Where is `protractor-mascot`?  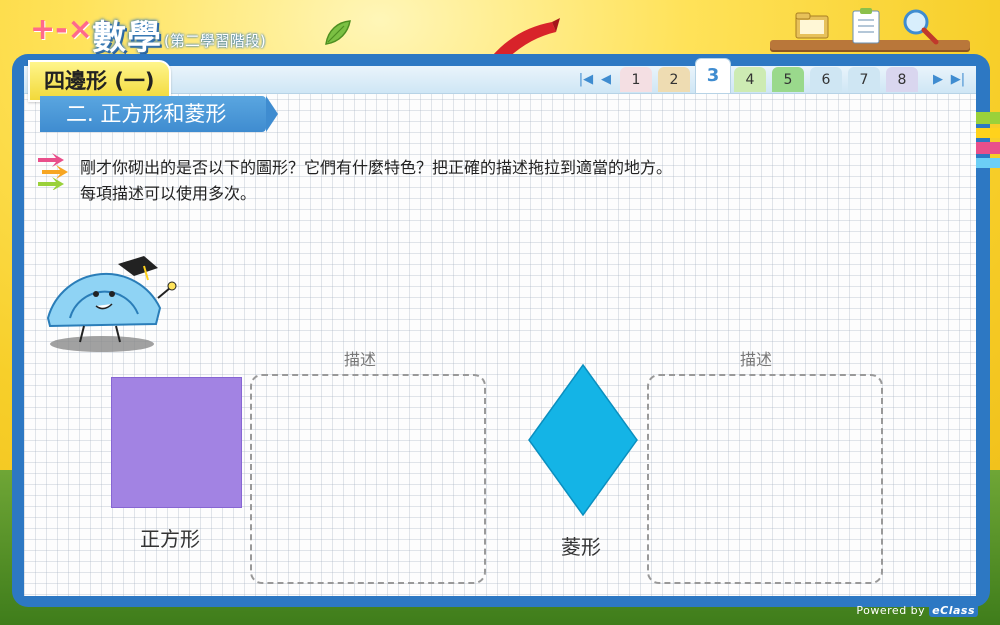 protractor-mascot is located at coordinates (111, 304).